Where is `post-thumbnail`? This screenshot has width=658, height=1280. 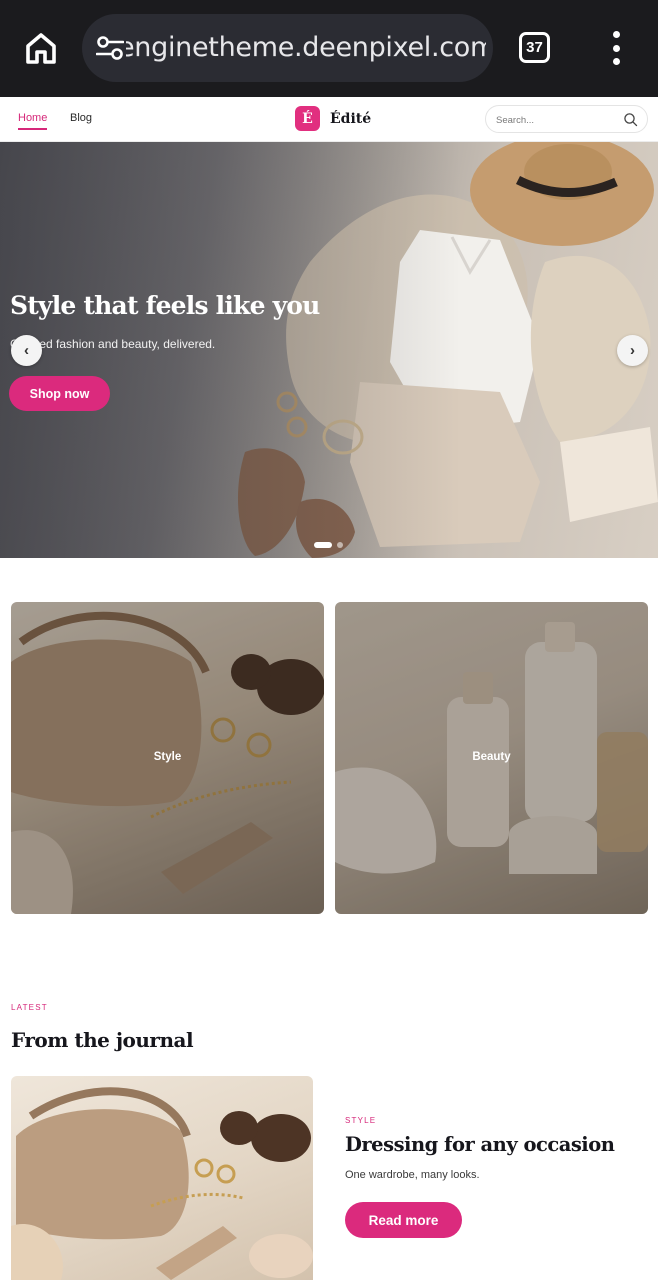
post-thumbnail is located at coordinates (162, 1178).